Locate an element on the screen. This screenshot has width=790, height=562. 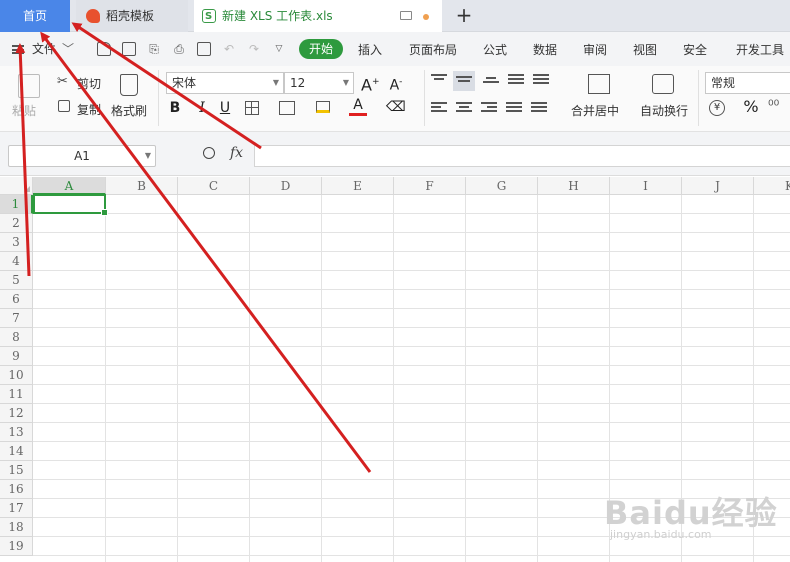
row-header: 8 is located at coordinates (16, 337).